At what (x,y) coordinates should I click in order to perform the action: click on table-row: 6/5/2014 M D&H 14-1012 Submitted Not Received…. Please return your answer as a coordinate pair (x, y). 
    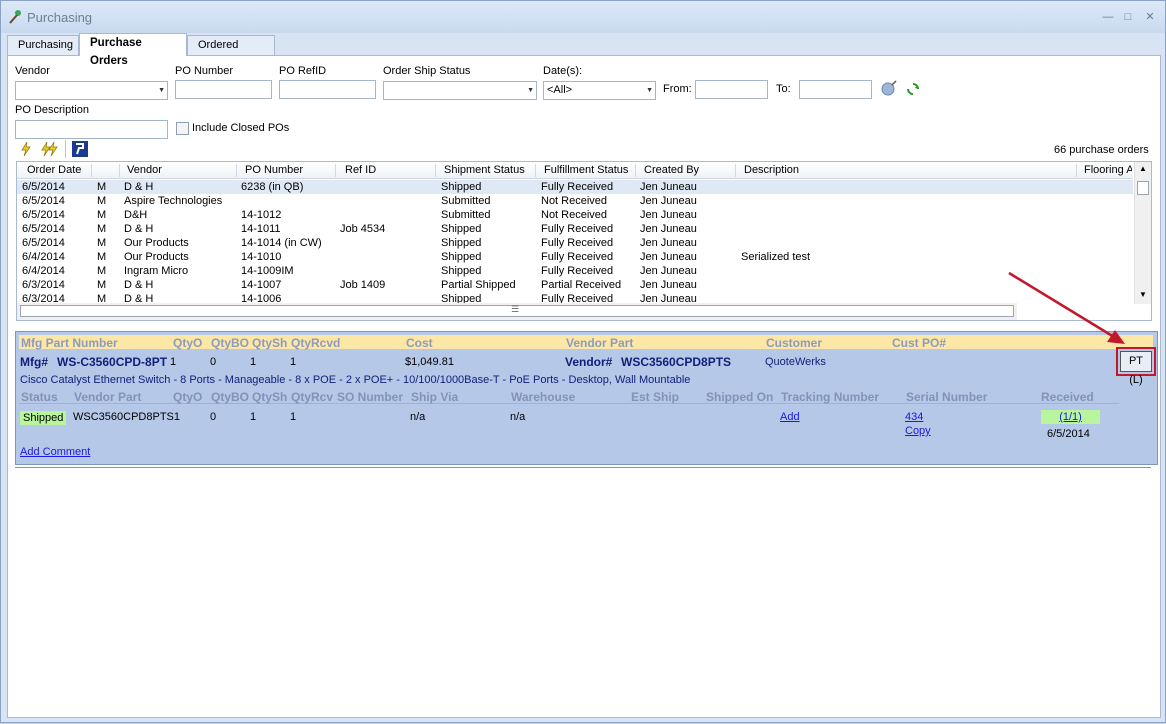
    Looking at the image, I should click on (575, 215).